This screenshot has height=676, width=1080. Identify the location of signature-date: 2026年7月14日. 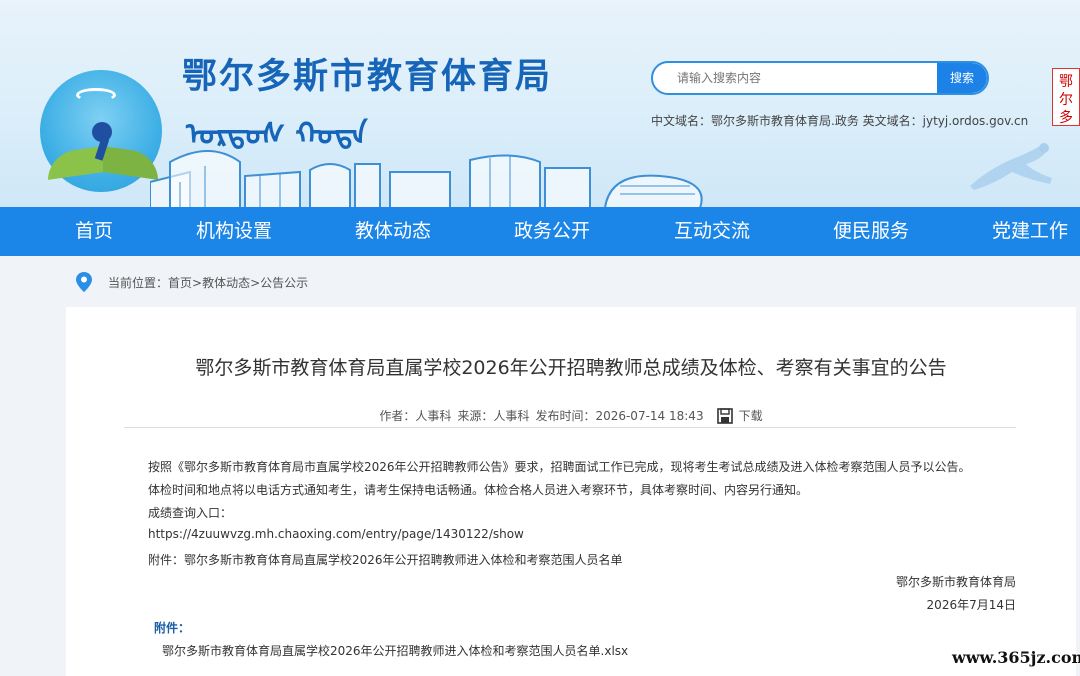
(971, 605).